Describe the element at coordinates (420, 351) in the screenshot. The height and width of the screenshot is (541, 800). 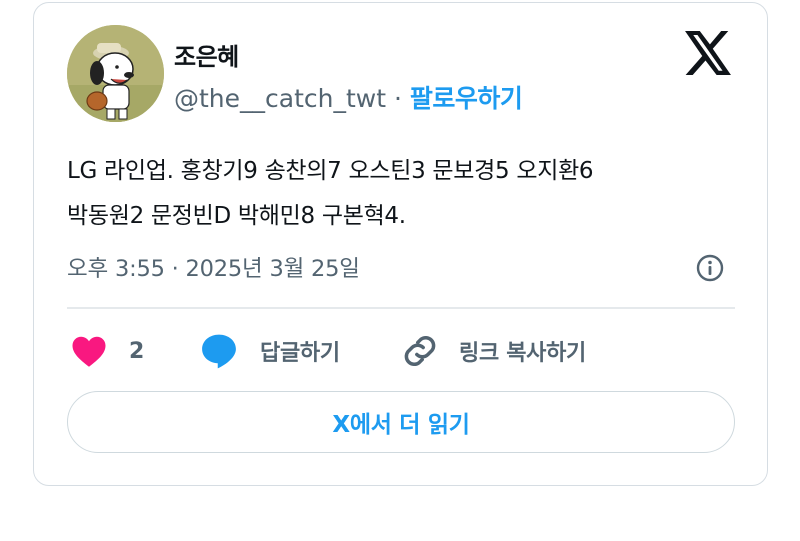
I see `link-icon` at that location.